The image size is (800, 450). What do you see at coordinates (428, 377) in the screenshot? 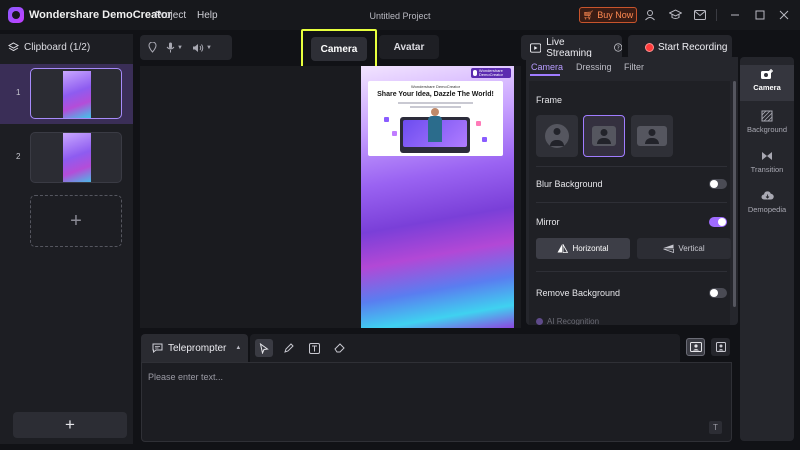
I see `teleprompter-text-input` at bounding box center [428, 377].